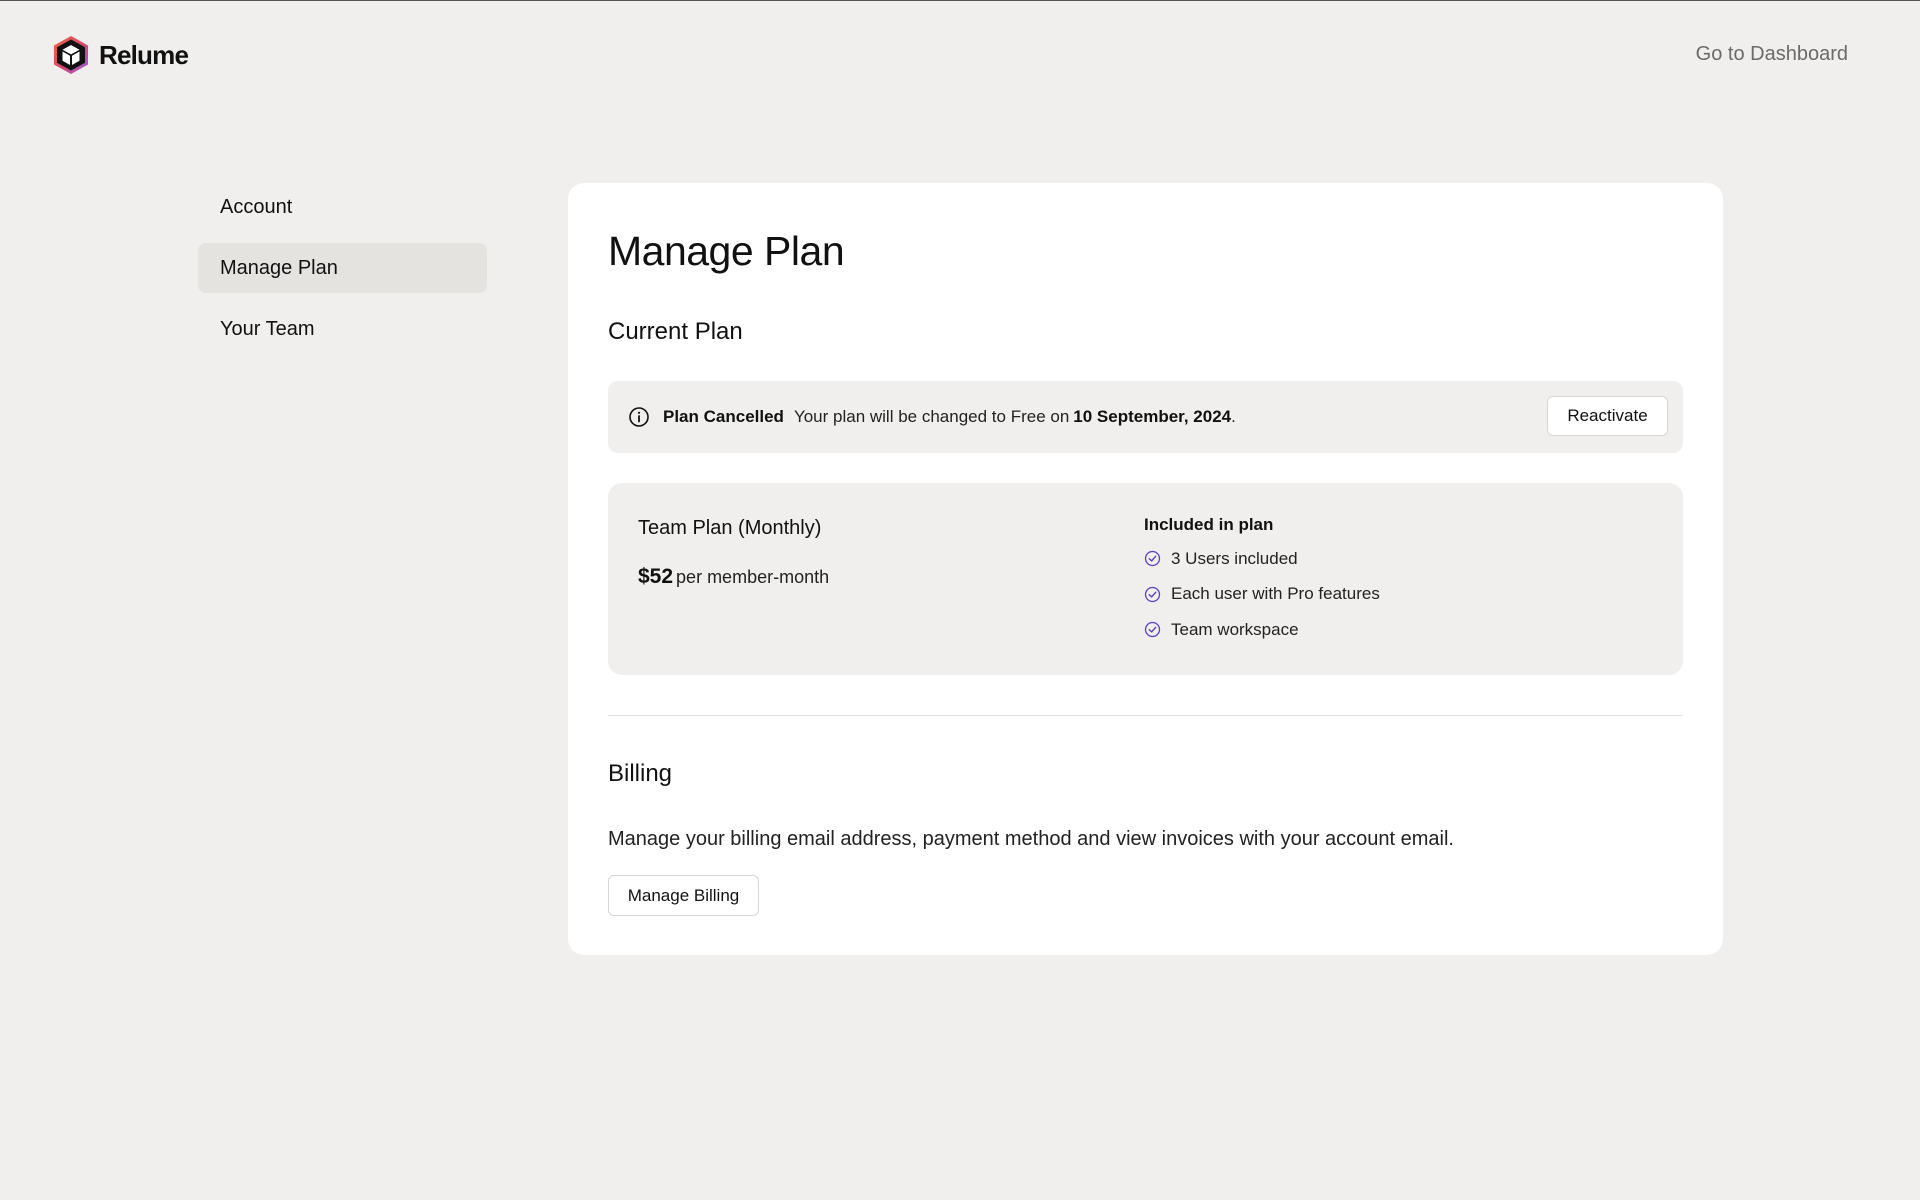 This screenshot has height=1200, width=1920. Describe the element at coordinates (342, 329) in the screenshot. I see `sidebar-item-your-team: Your Team` at that location.